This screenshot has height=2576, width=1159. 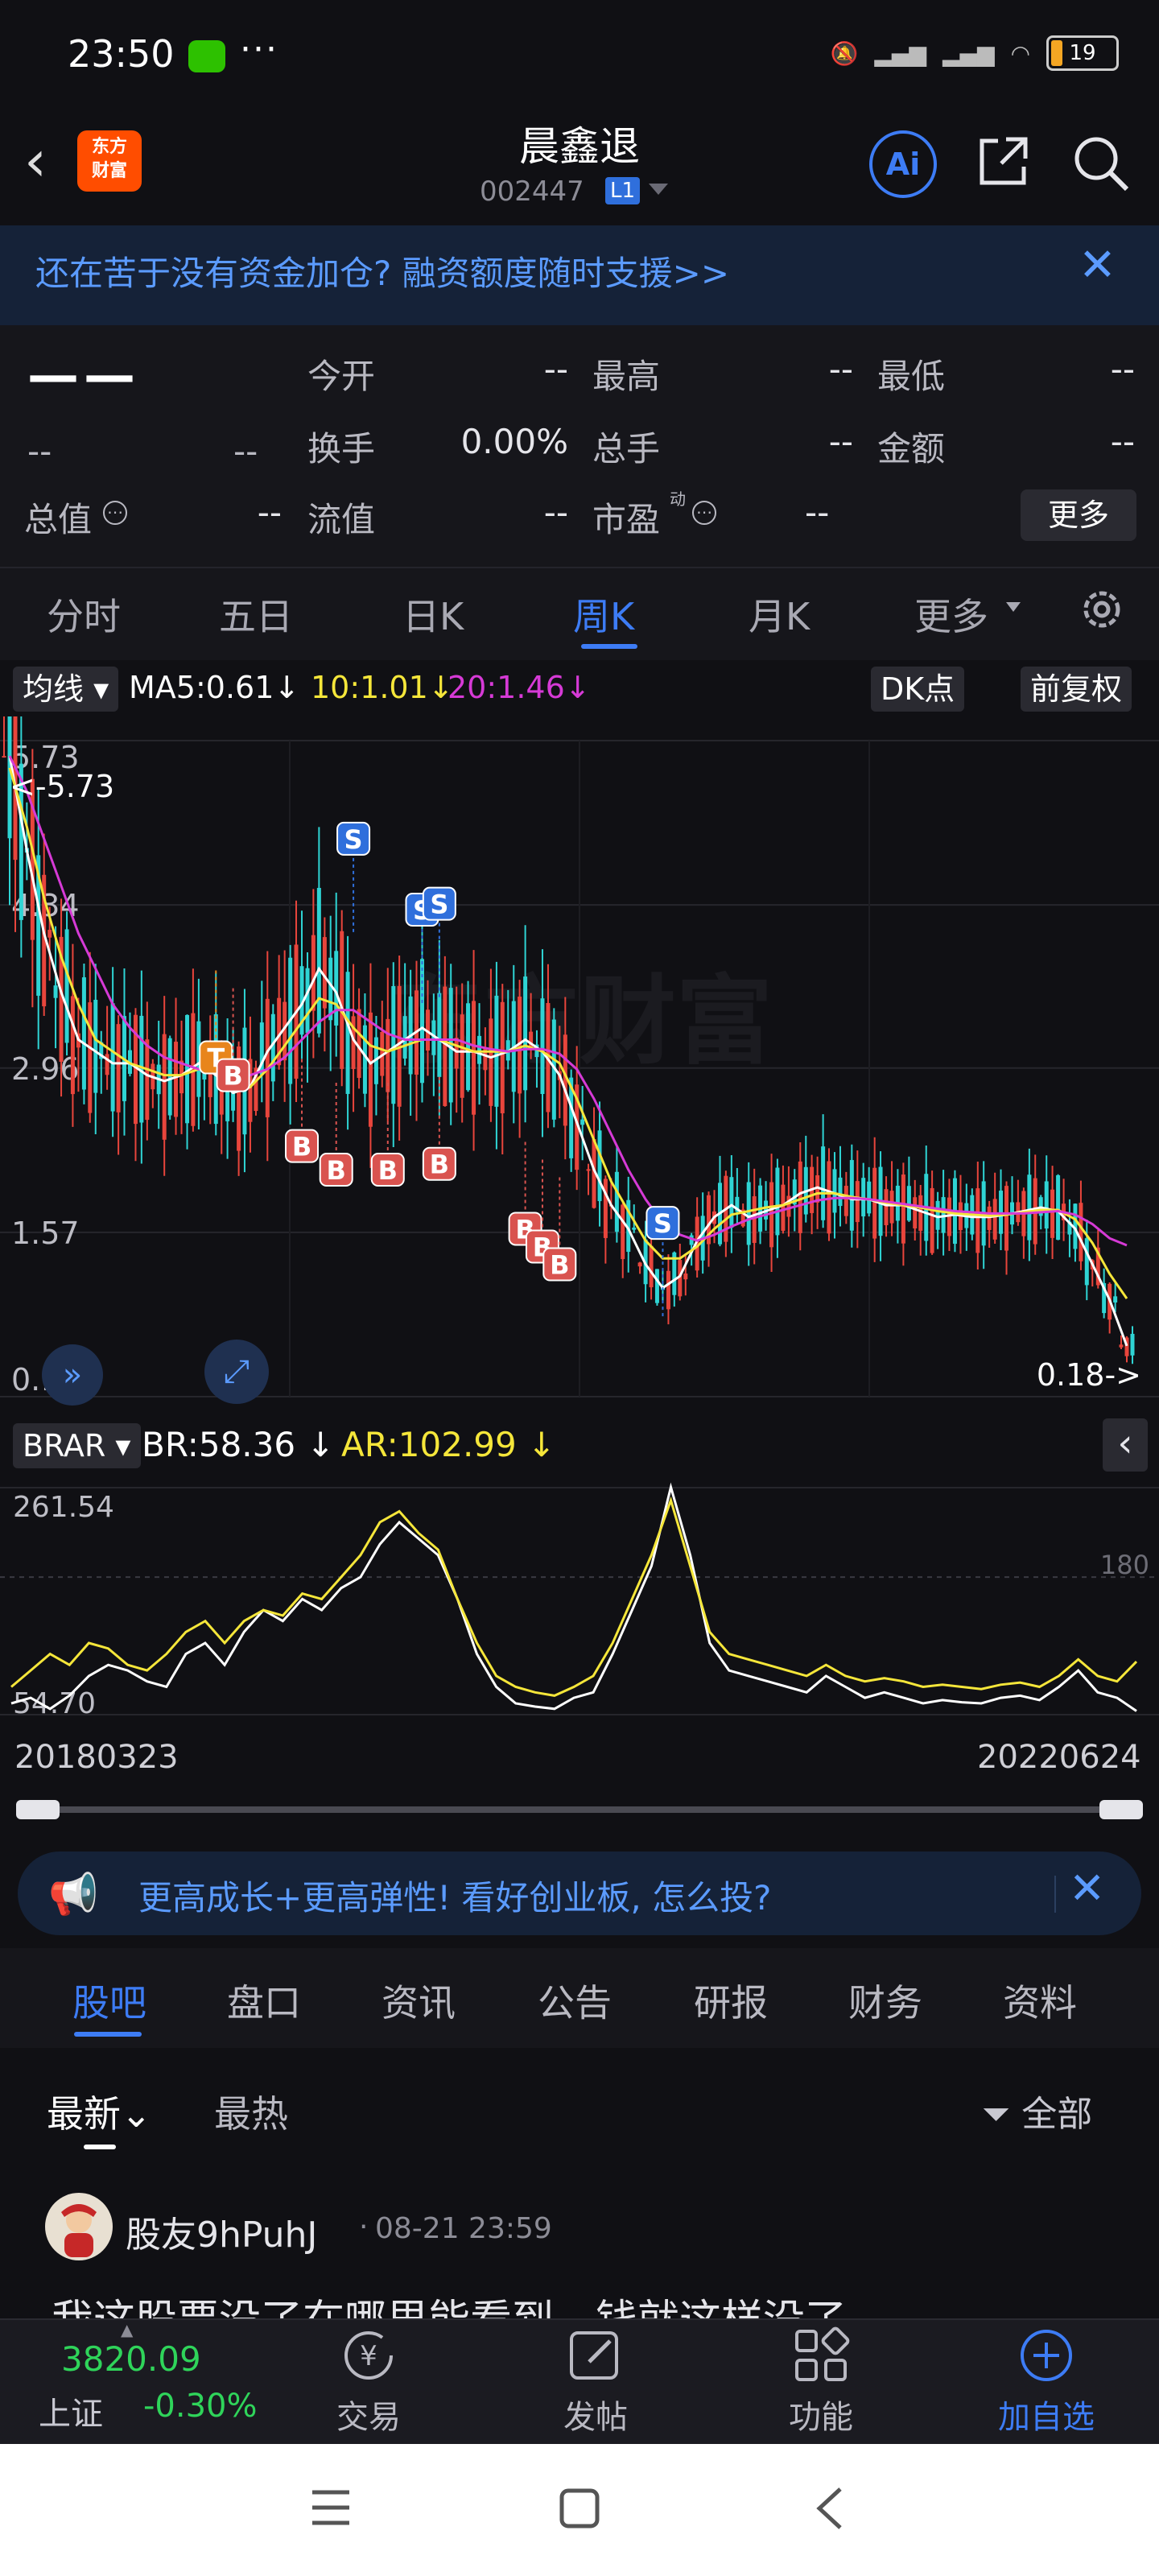 What do you see at coordinates (251, 2111) in the screenshot?
I see `sort-hot: 最热` at bounding box center [251, 2111].